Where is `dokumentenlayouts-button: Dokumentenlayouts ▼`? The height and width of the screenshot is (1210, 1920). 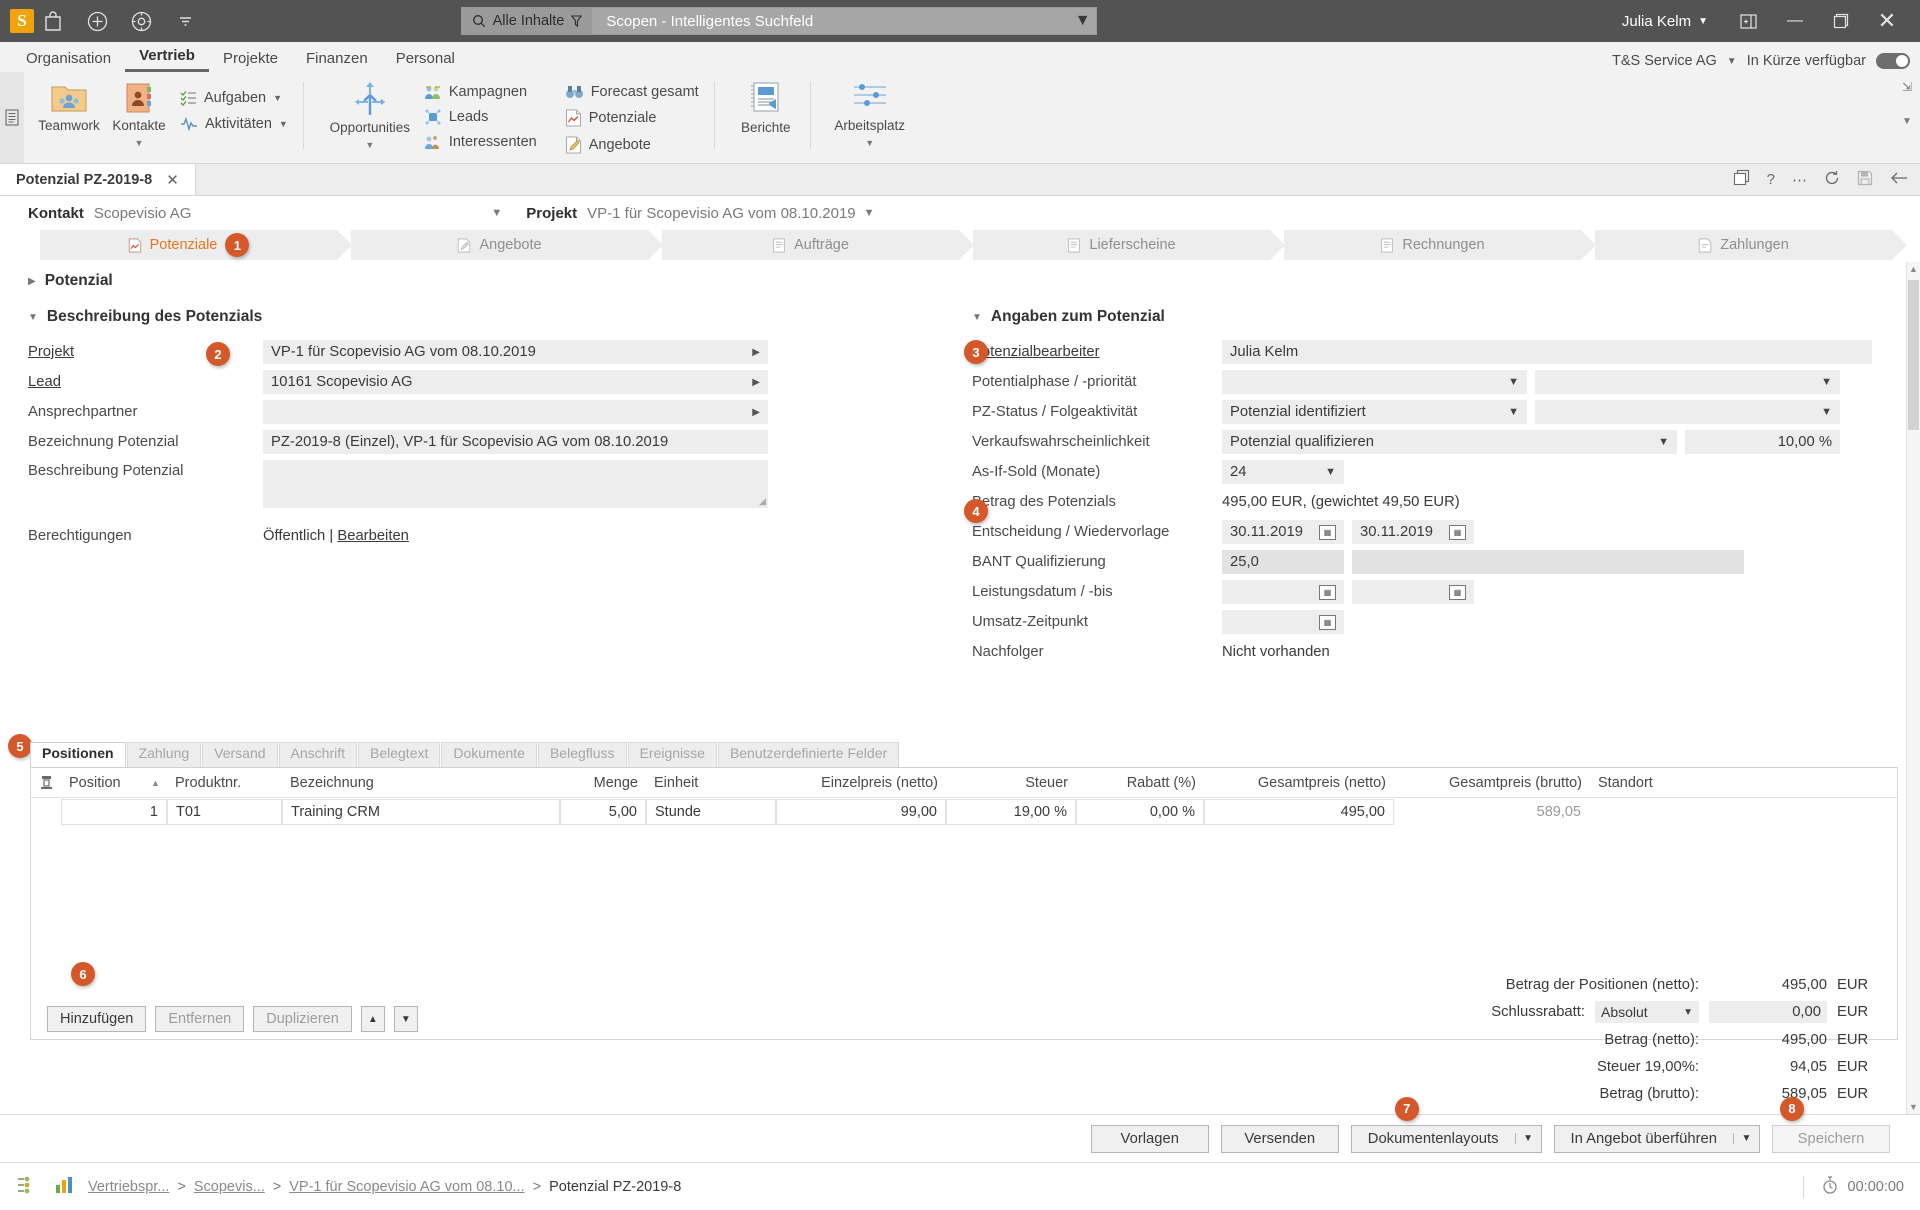
dokumentenlayouts-button: Dokumentenlayouts ▼ is located at coordinates (1446, 1138).